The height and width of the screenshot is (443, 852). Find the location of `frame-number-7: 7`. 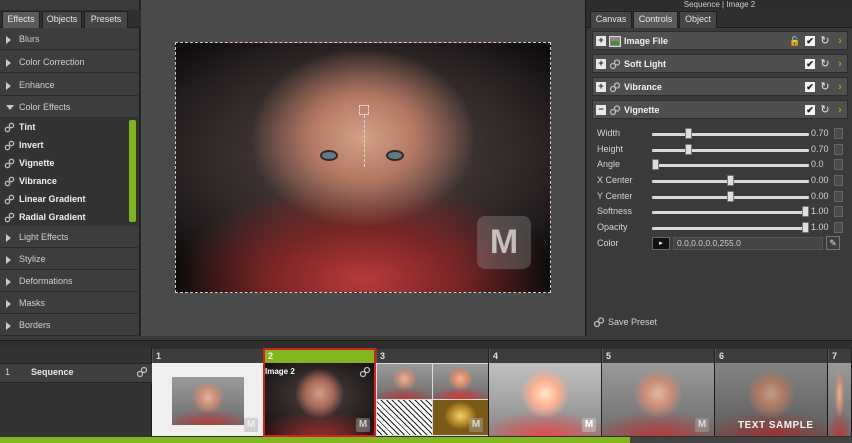

frame-number-7: 7 is located at coordinates (840, 356).